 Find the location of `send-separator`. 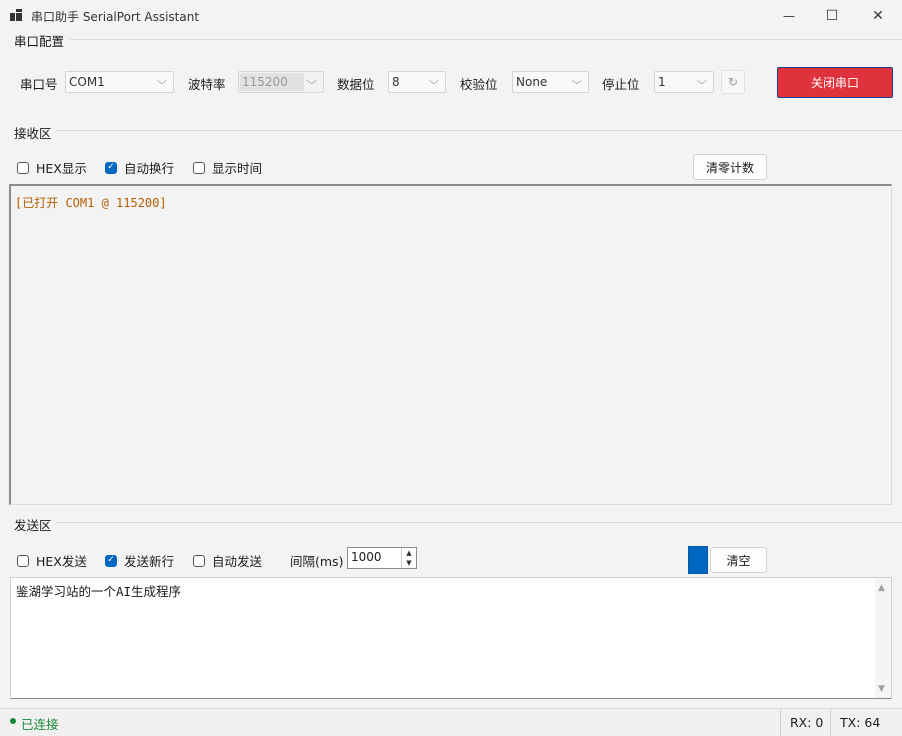

send-separator is located at coordinates (479, 522).